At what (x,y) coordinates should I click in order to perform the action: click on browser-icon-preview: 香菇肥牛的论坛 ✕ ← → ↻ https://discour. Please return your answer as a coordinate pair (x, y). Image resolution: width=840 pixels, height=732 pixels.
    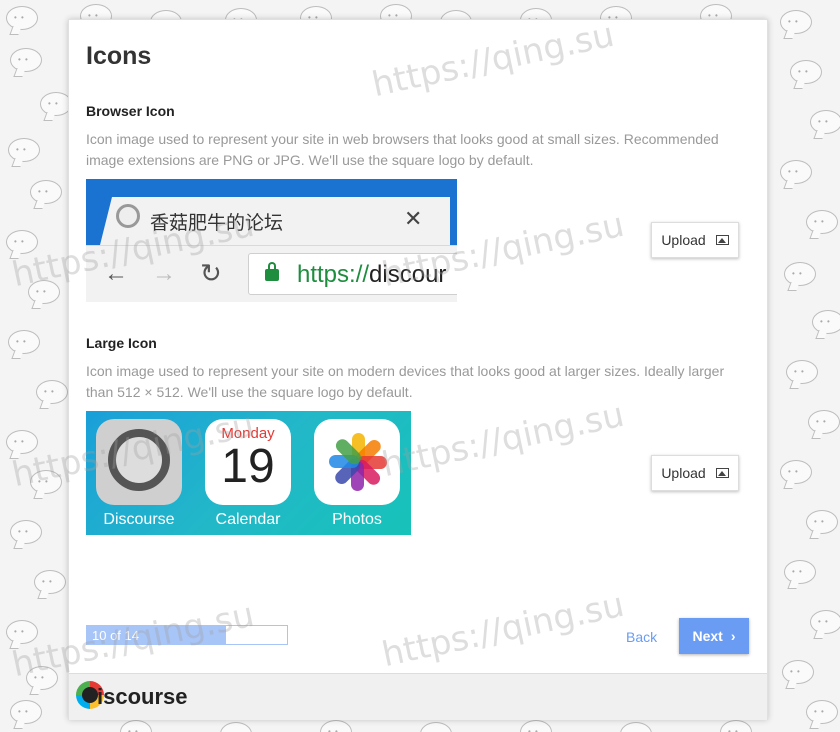
    Looking at the image, I should click on (271, 240).